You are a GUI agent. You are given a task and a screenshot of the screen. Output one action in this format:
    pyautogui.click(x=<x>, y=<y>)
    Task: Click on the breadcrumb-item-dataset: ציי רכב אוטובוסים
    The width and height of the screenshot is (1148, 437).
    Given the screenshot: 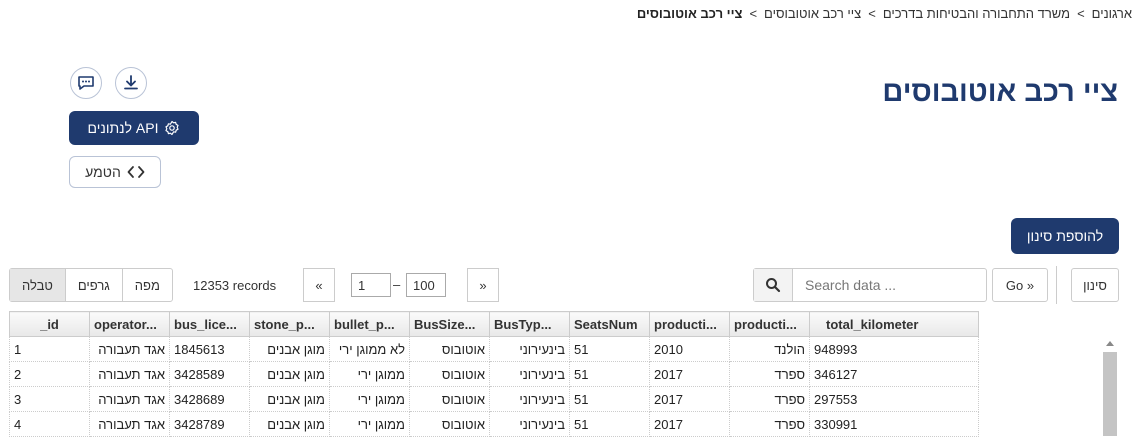 What is the action you would take?
    pyautogui.click(x=812, y=13)
    